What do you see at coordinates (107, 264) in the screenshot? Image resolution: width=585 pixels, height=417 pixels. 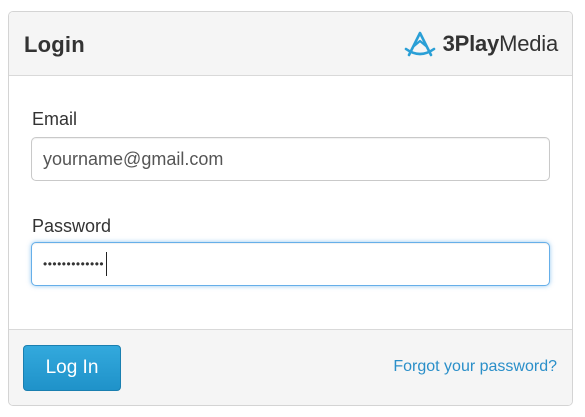 I see `text-cursor` at bounding box center [107, 264].